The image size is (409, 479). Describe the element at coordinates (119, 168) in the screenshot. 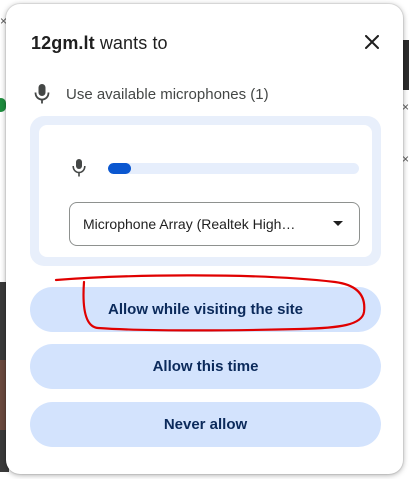

I see `mic-level-fill` at that location.